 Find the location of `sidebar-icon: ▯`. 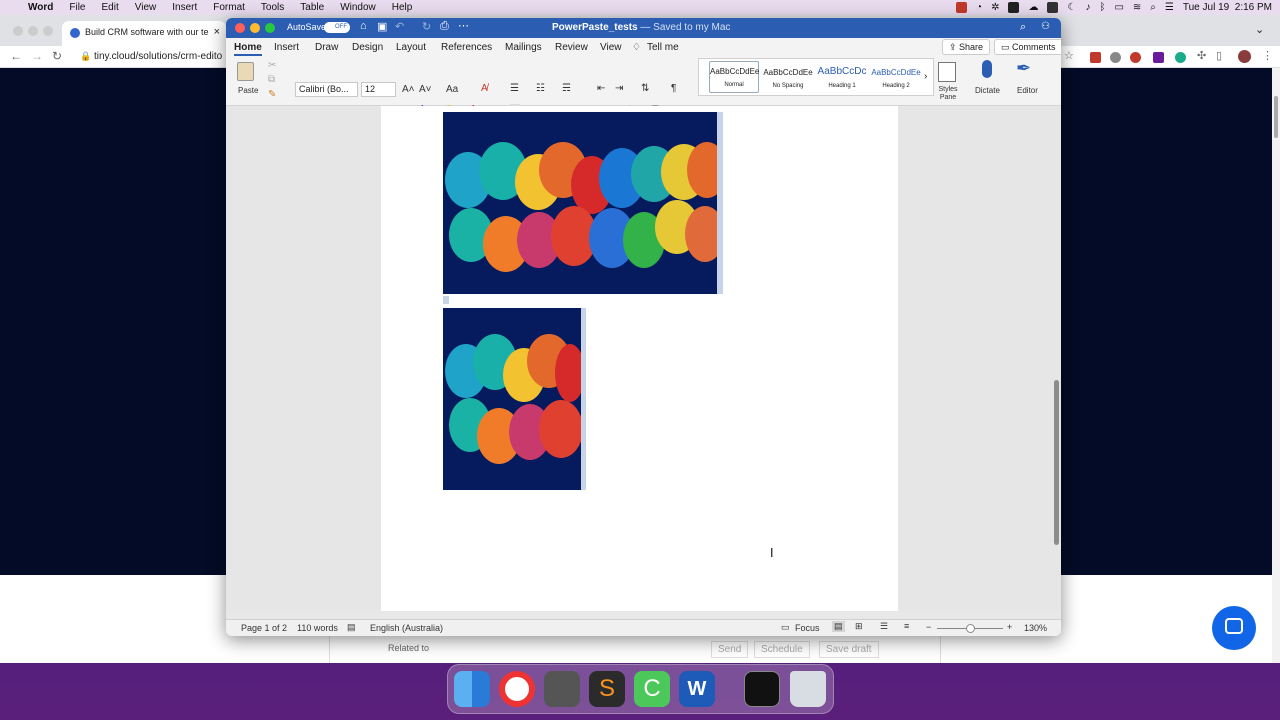

sidebar-icon: ▯ is located at coordinates (1219, 55).